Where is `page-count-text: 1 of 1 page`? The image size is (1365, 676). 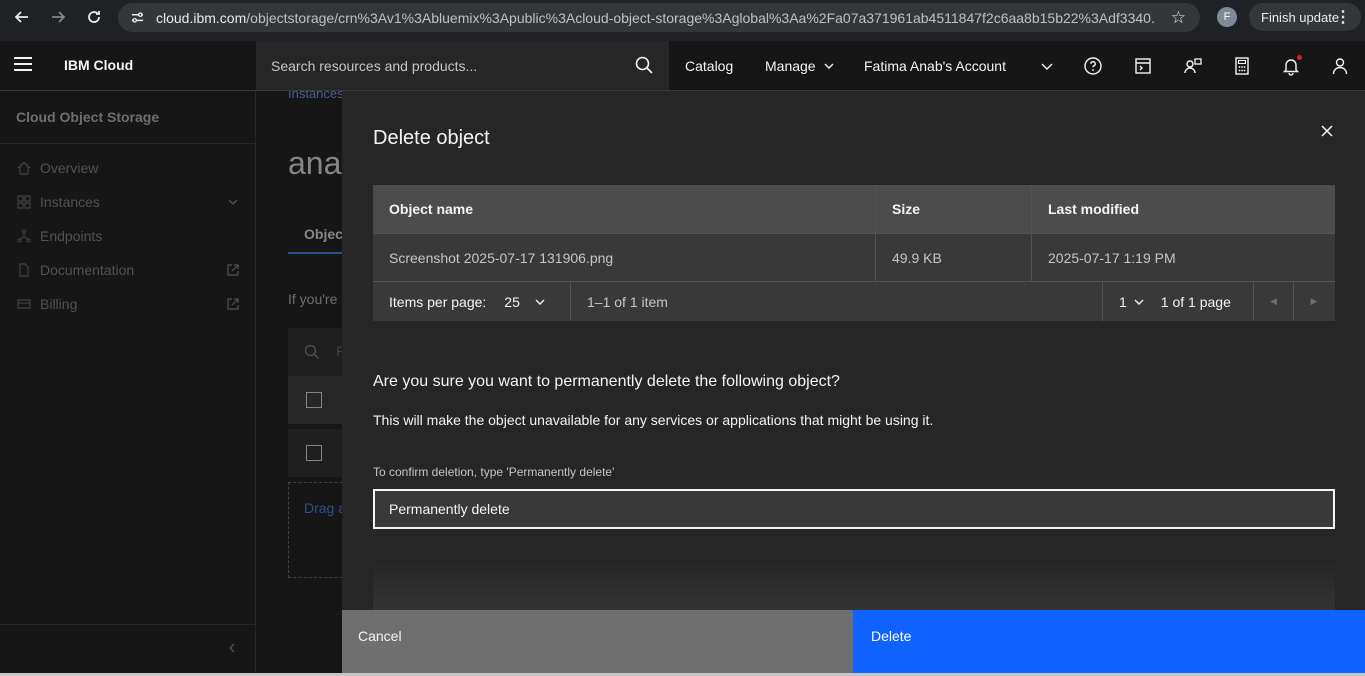 page-count-text: 1 of 1 page is located at coordinates (1195, 301).